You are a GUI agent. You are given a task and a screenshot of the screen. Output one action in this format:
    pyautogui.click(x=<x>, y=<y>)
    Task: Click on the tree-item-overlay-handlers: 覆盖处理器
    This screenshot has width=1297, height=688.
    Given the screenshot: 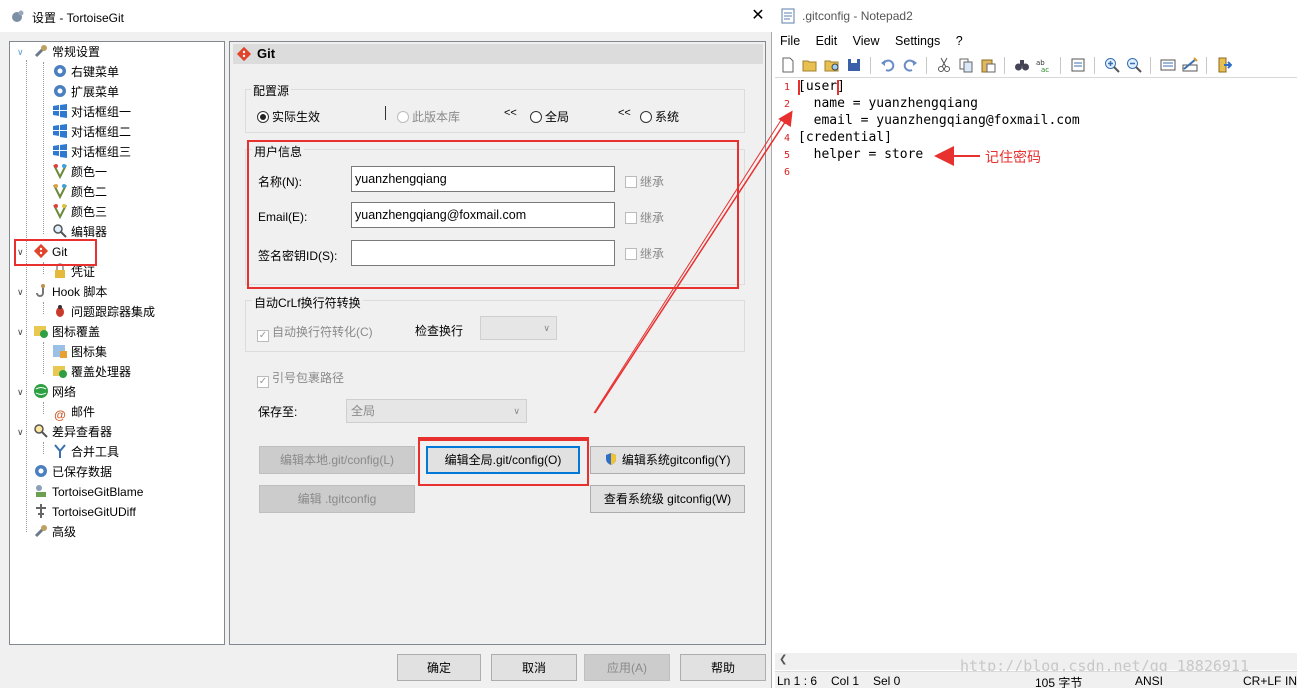 What is the action you would take?
    pyautogui.click(x=91, y=372)
    